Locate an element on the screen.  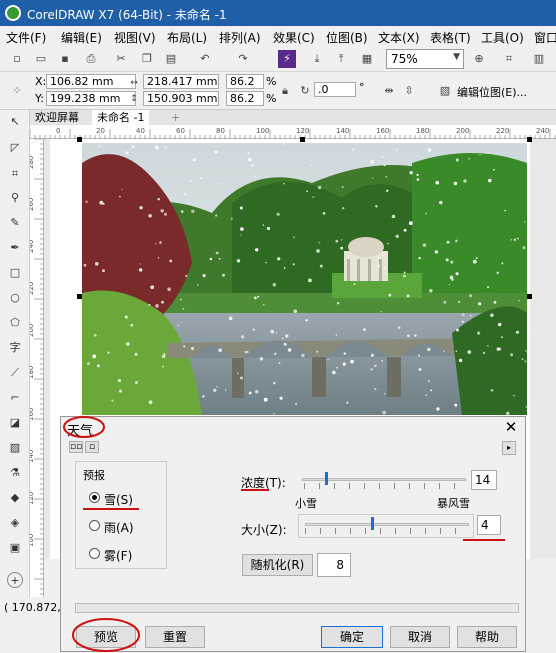
menu-text: 文本(X) is located at coordinates (399, 37).